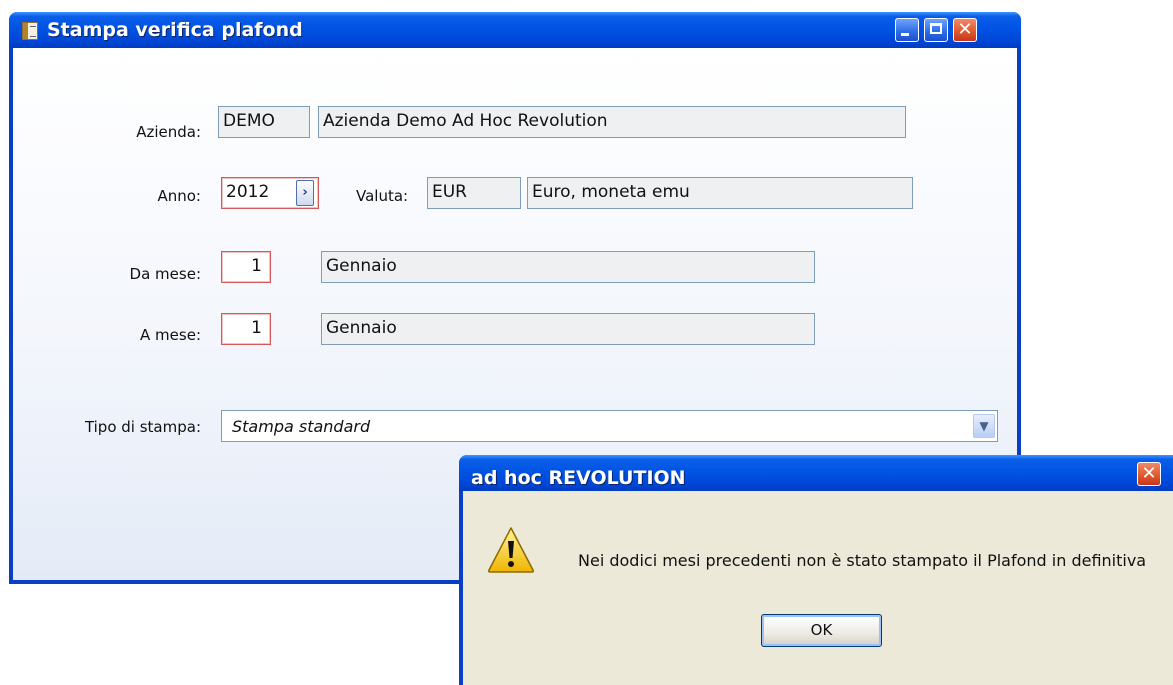  I want to click on minimize-icon, so click(905, 34).